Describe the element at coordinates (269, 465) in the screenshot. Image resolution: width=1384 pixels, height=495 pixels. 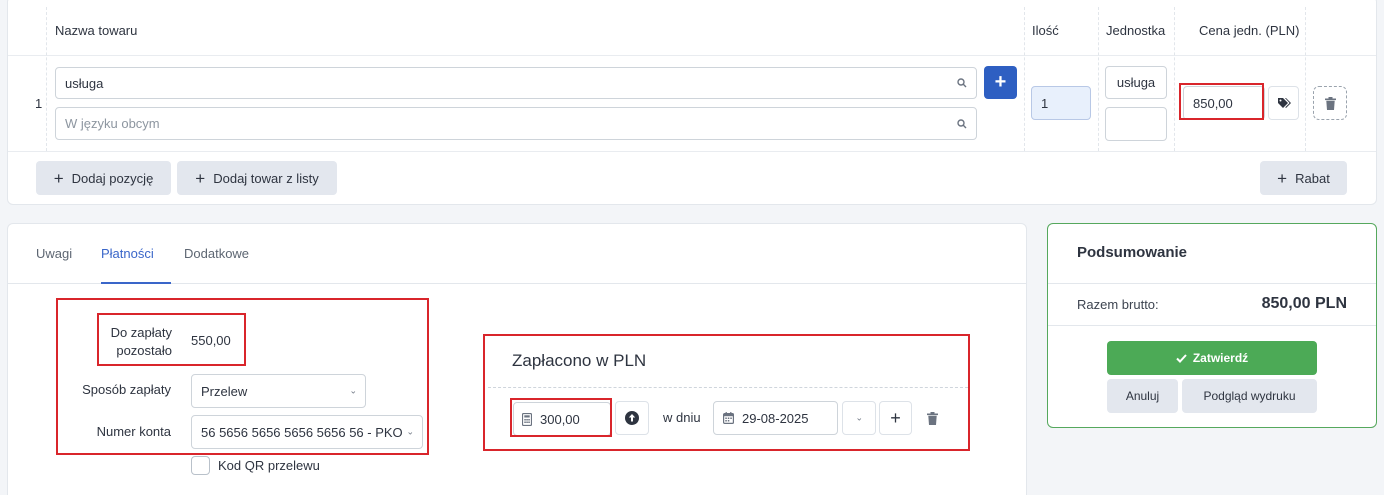
I see `qr-code-label: Kod QR przelewu` at that location.